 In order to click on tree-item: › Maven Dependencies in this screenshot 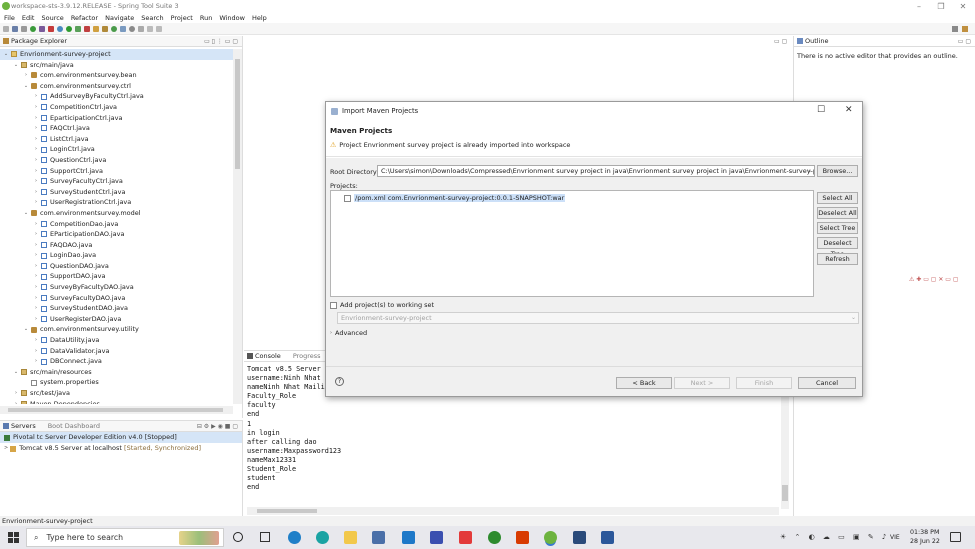, I will do `click(116, 401)`.